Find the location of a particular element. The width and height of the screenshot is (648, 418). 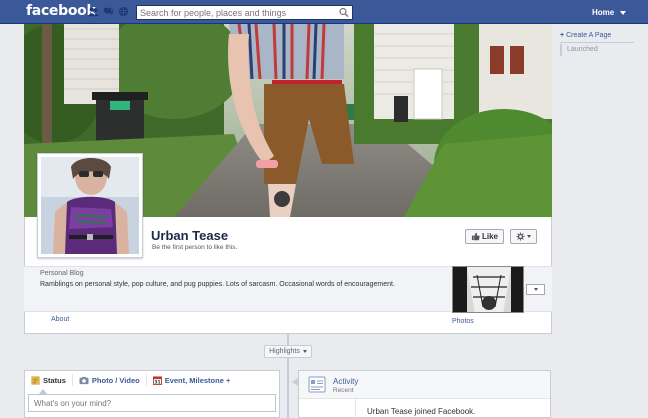

right-column: + Create A Page Launched is located at coordinates (601, 221).